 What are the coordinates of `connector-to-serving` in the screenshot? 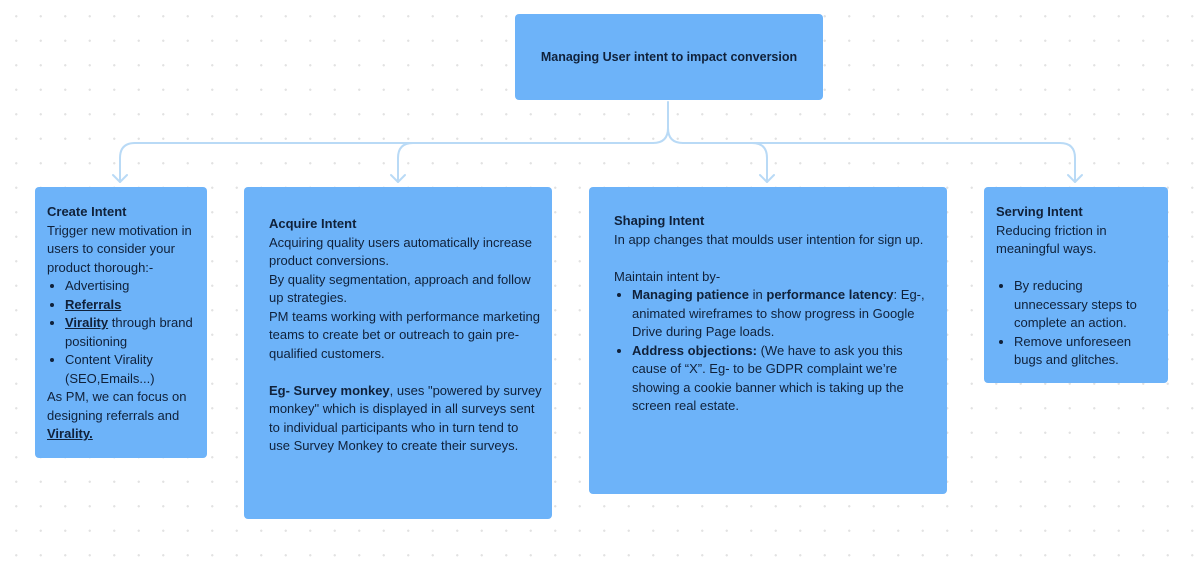 It's located at (913, 162).